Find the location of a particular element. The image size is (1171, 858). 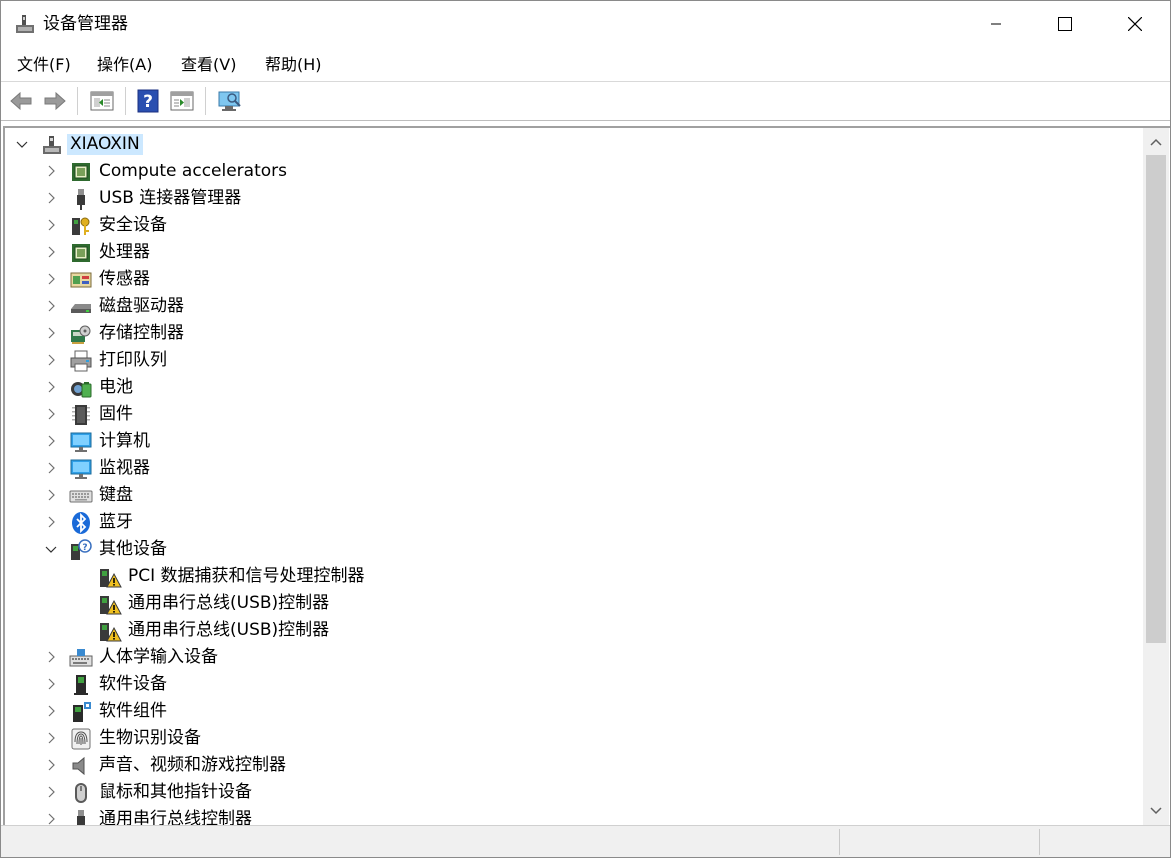

show-hide-icon is located at coordinates (182, 101).